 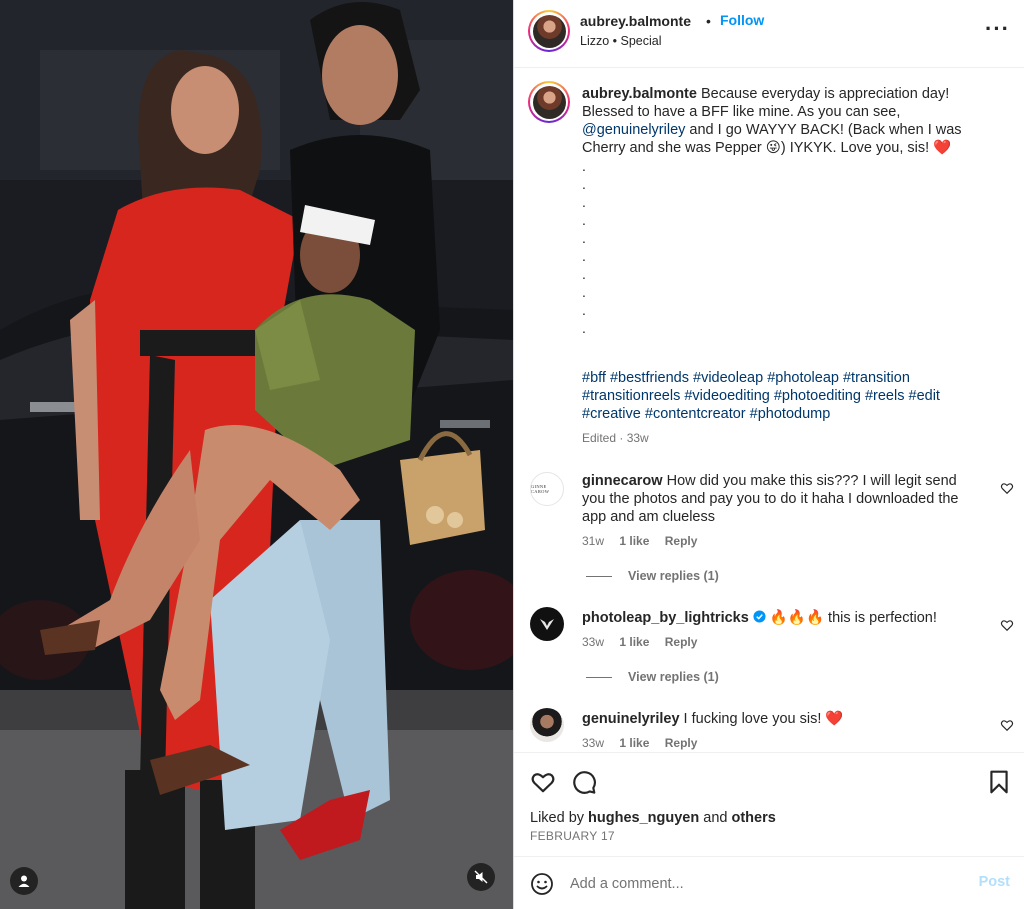 What do you see at coordinates (557, 818) in the screenshot?
I see `liked-by-prefix: Liked by` at bounding box center [557, 818].